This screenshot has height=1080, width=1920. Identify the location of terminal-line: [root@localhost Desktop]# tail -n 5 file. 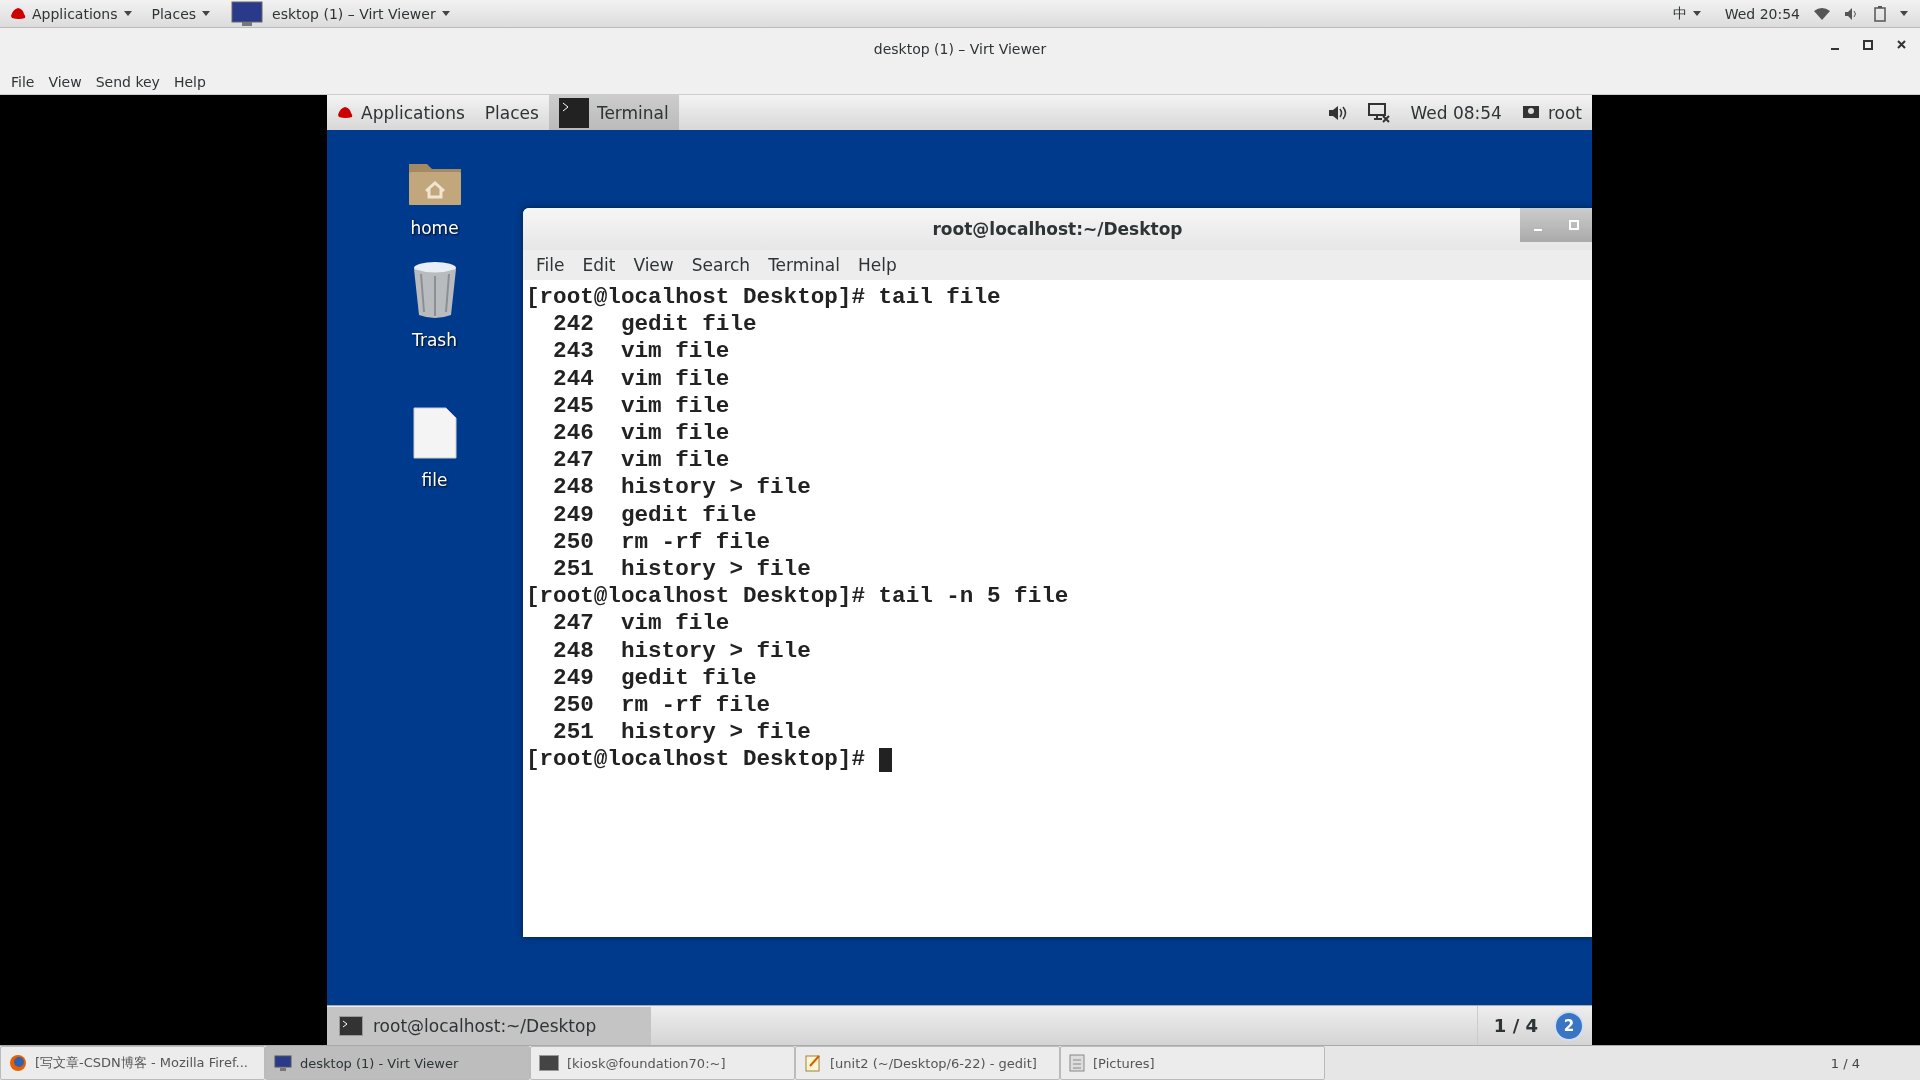
(797, 597).